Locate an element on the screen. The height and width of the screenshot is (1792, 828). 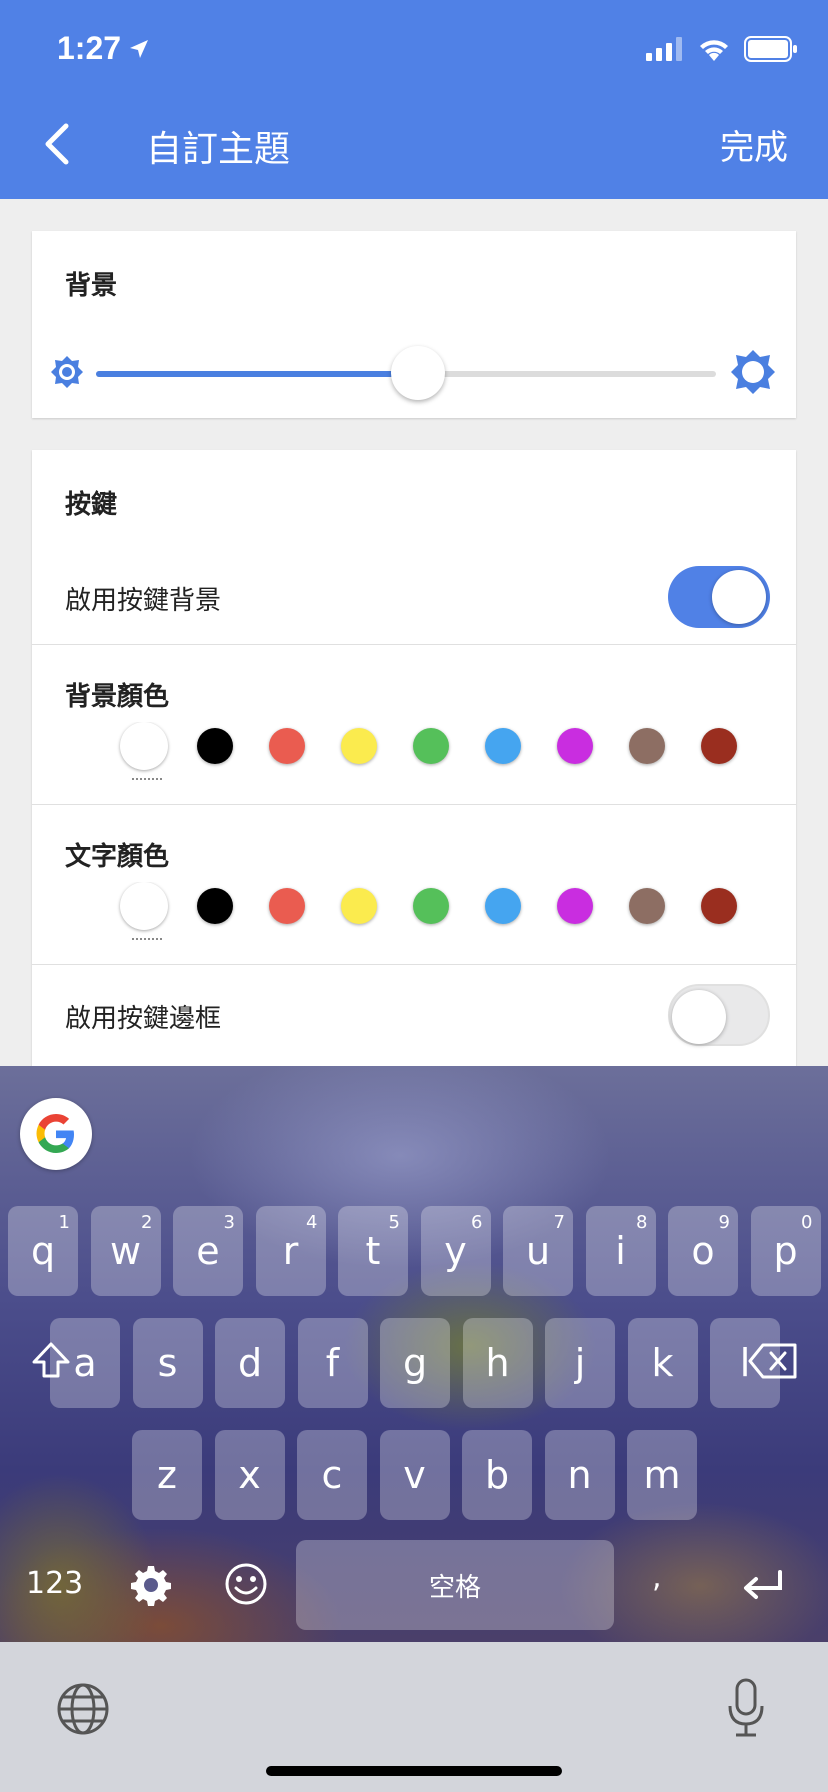
google-badge is located at coordinates (56, 1134).